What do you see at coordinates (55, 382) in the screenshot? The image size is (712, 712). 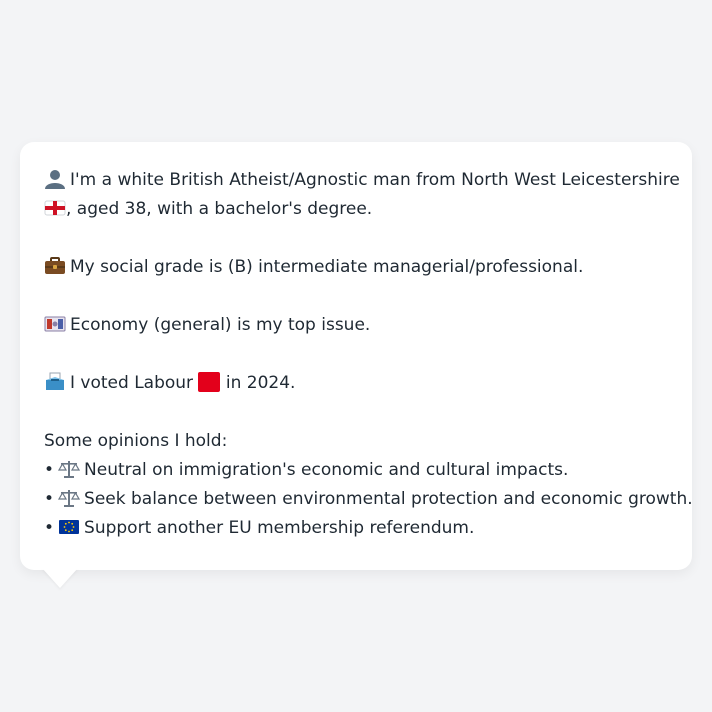 I see `ballot-box-icon` at bounding box center [55, 382].